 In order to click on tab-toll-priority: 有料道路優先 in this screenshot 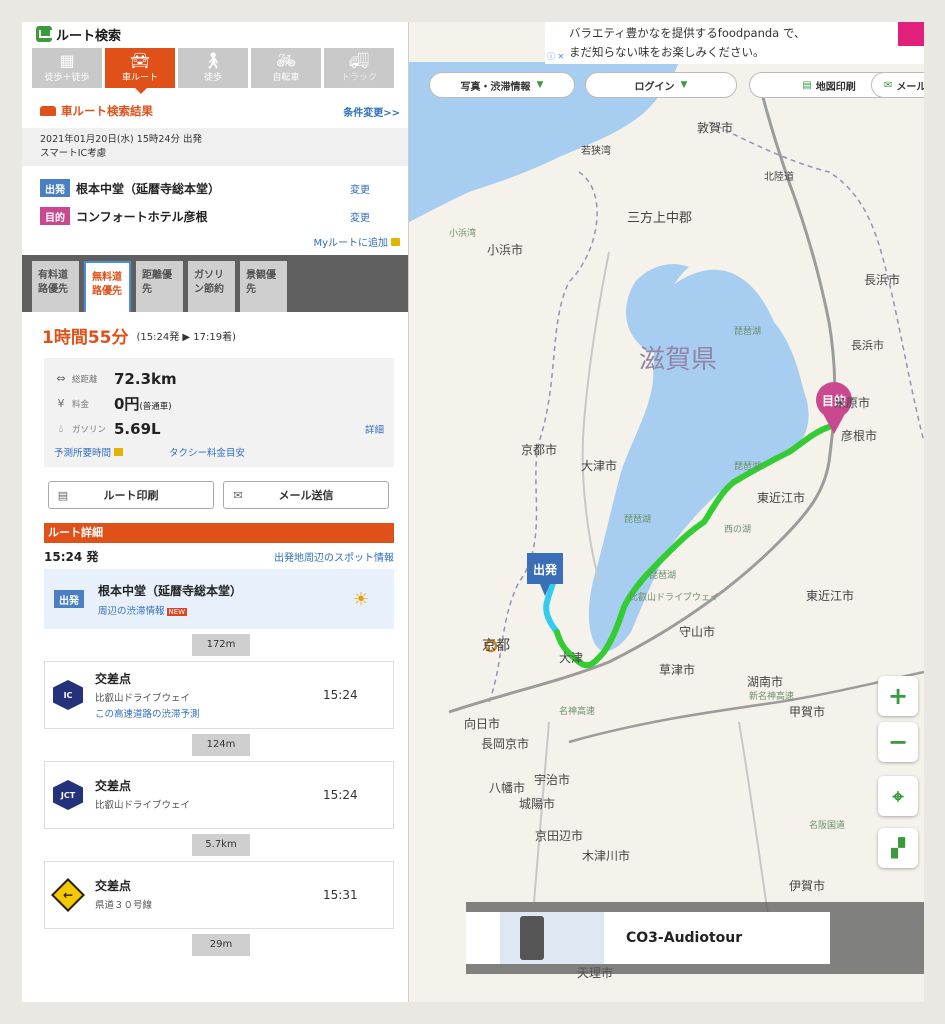, I will do `click(55, 286)`.